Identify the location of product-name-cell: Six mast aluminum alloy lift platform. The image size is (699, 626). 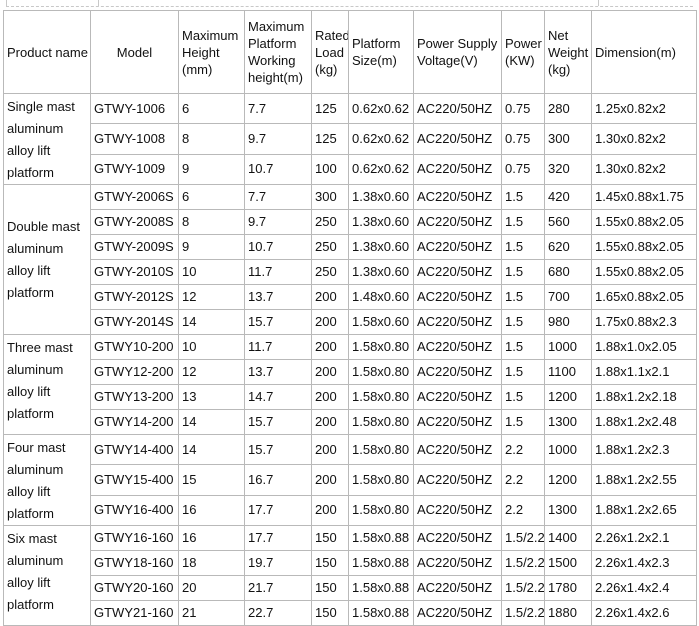
(47, 575).